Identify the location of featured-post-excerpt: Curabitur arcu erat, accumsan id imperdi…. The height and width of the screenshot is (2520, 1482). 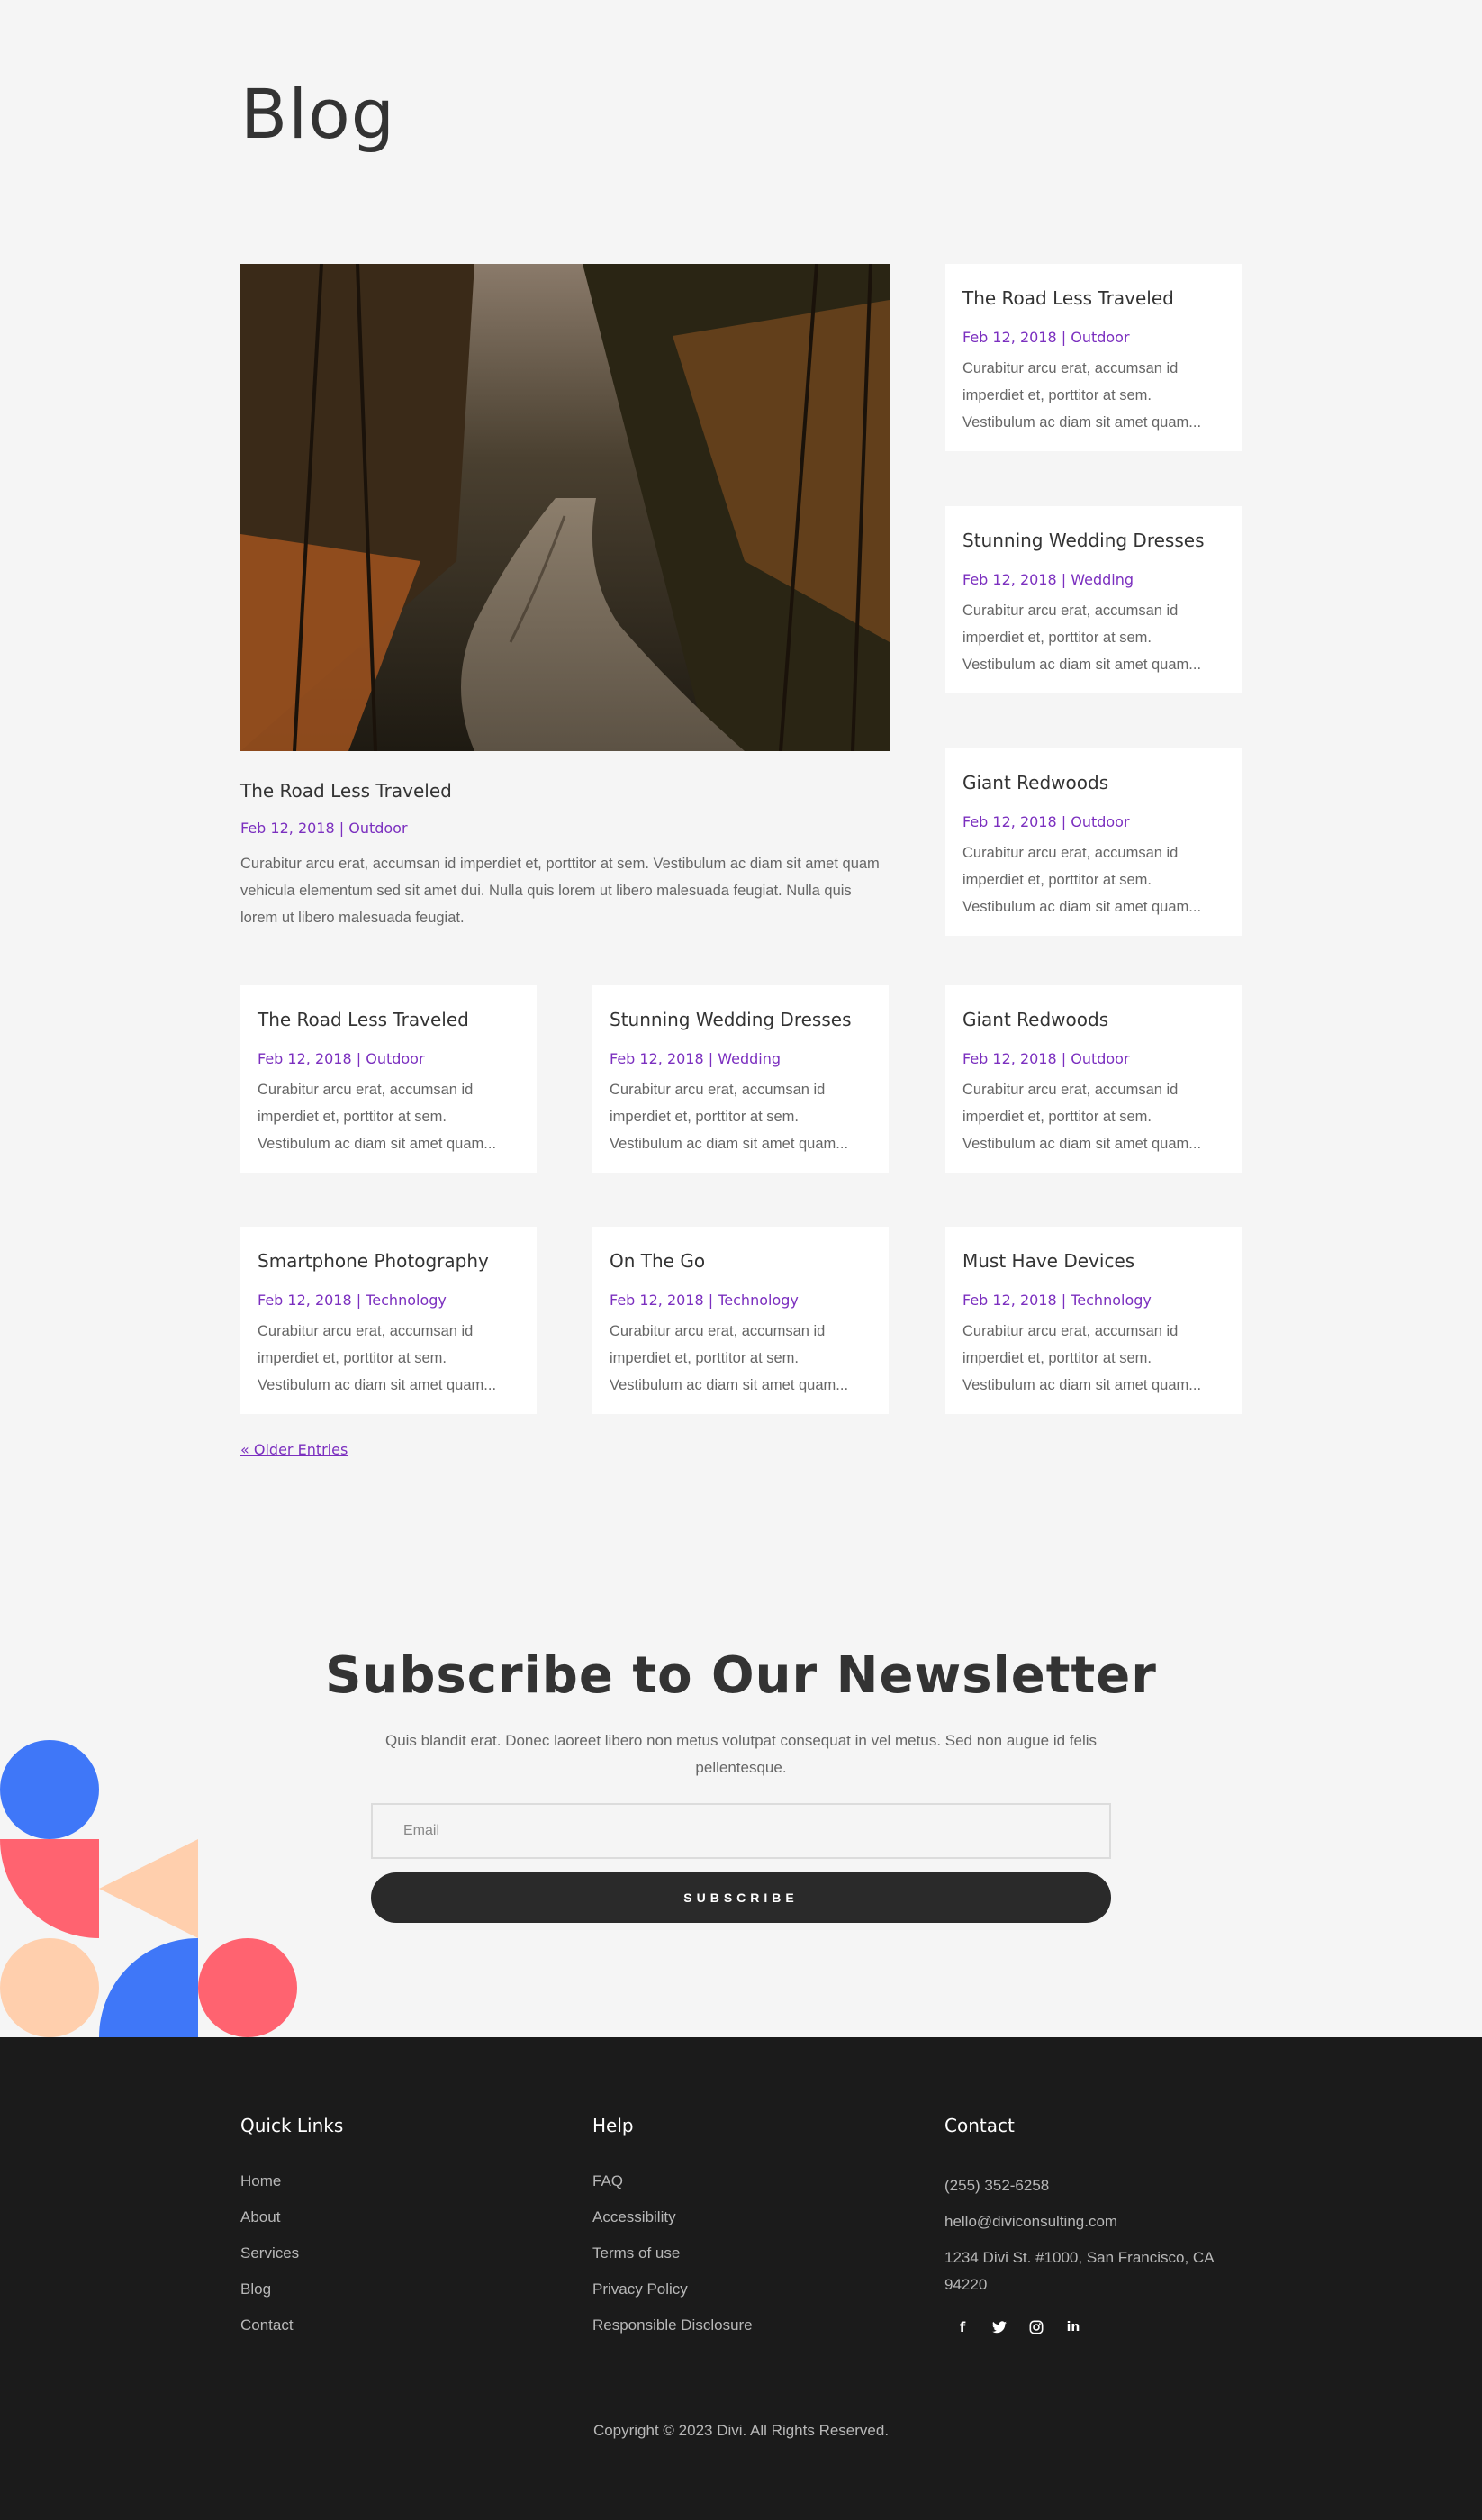
(560, 891).